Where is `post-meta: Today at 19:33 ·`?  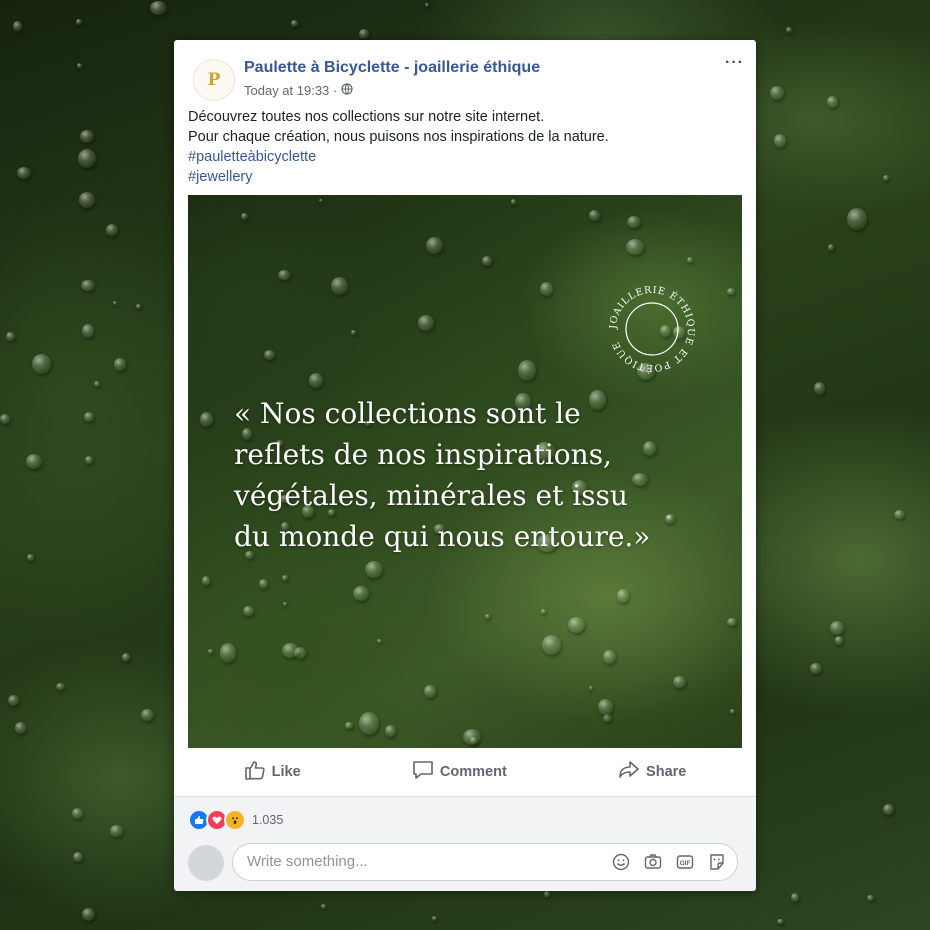 post-meta: Today at 19:33 · is located at coordinates (298, 90).